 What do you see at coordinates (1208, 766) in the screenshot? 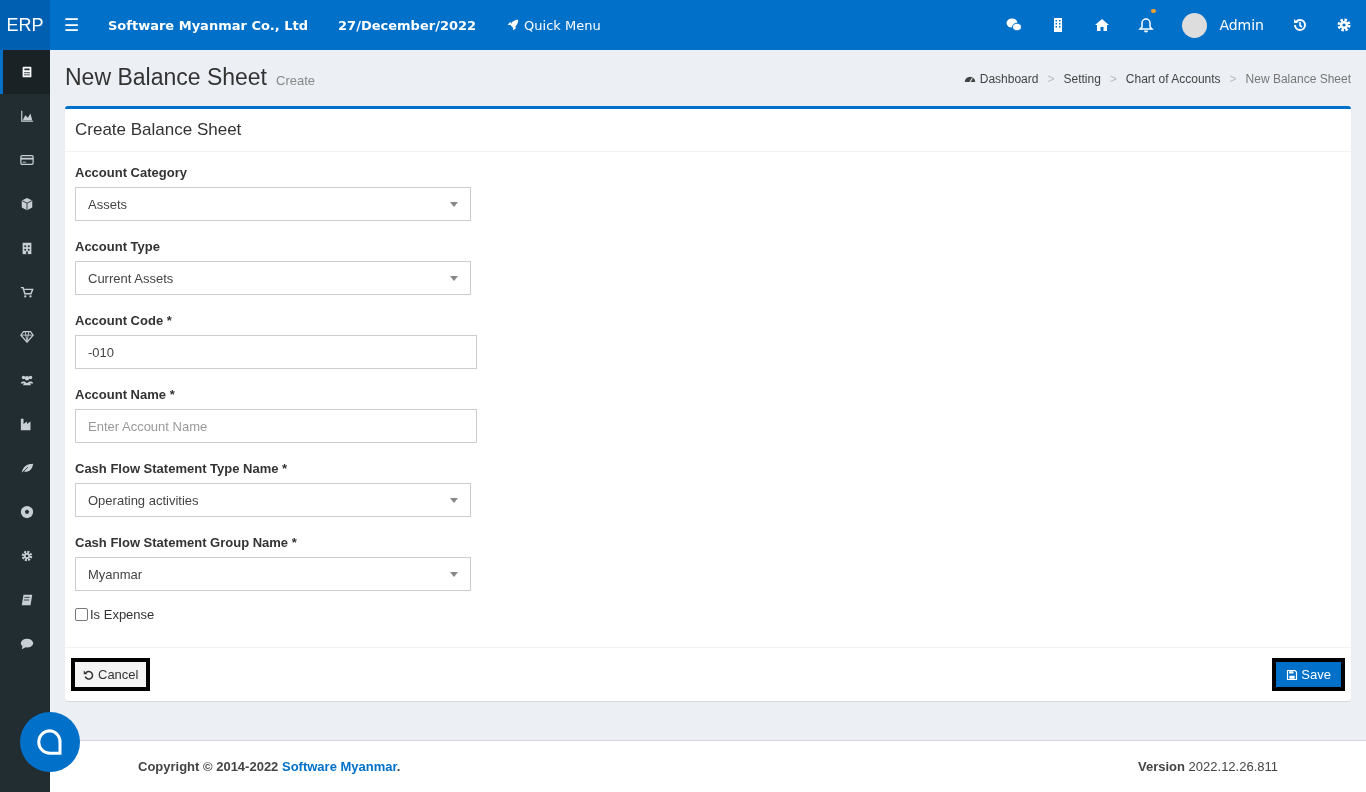
I see `version-text: Version 2022.12.26.811` at bounding box center [1208, 766].